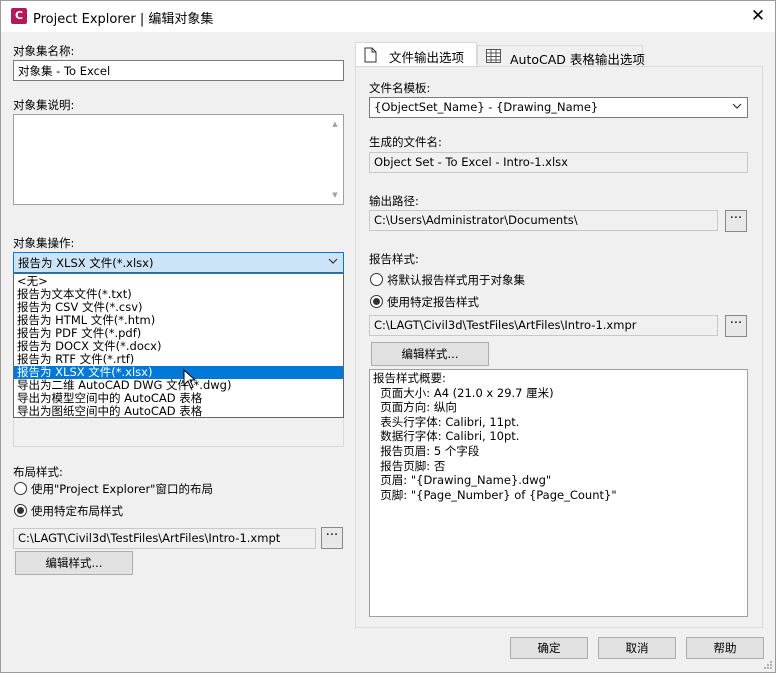  I want to click on object-set-description-label: 对象集说明:, so click(44, 105).